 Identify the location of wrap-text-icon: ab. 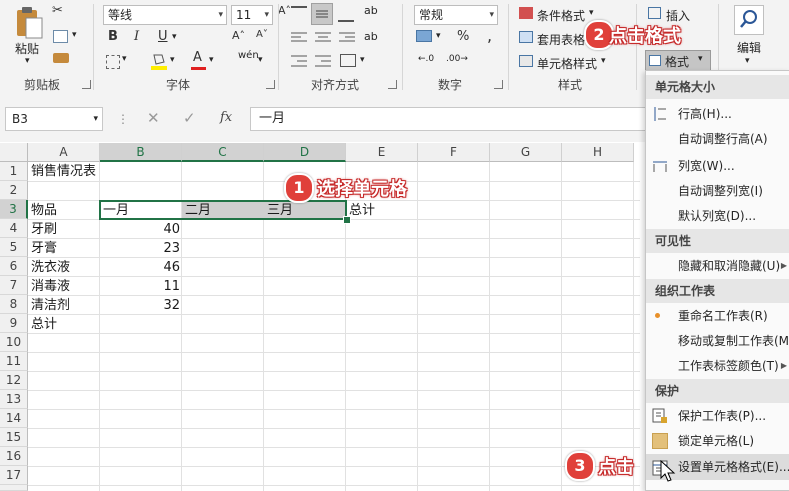
(371, 36).